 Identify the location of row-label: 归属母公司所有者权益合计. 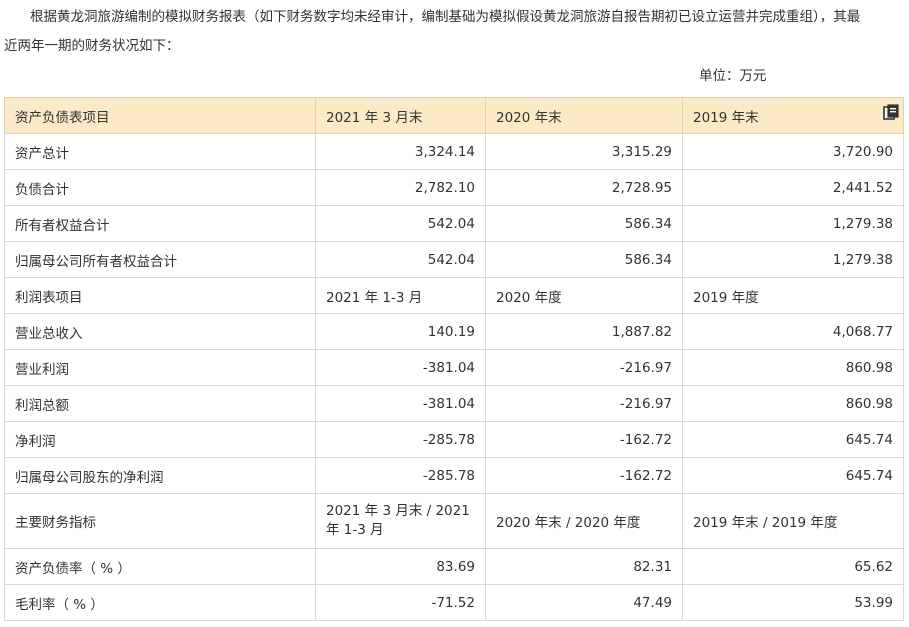
(160, 259).